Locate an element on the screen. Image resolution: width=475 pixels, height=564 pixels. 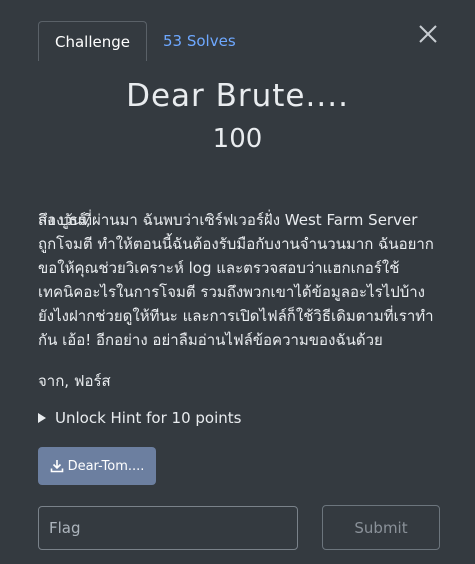
submit-button: Submit is located at coordinates (381, 527).